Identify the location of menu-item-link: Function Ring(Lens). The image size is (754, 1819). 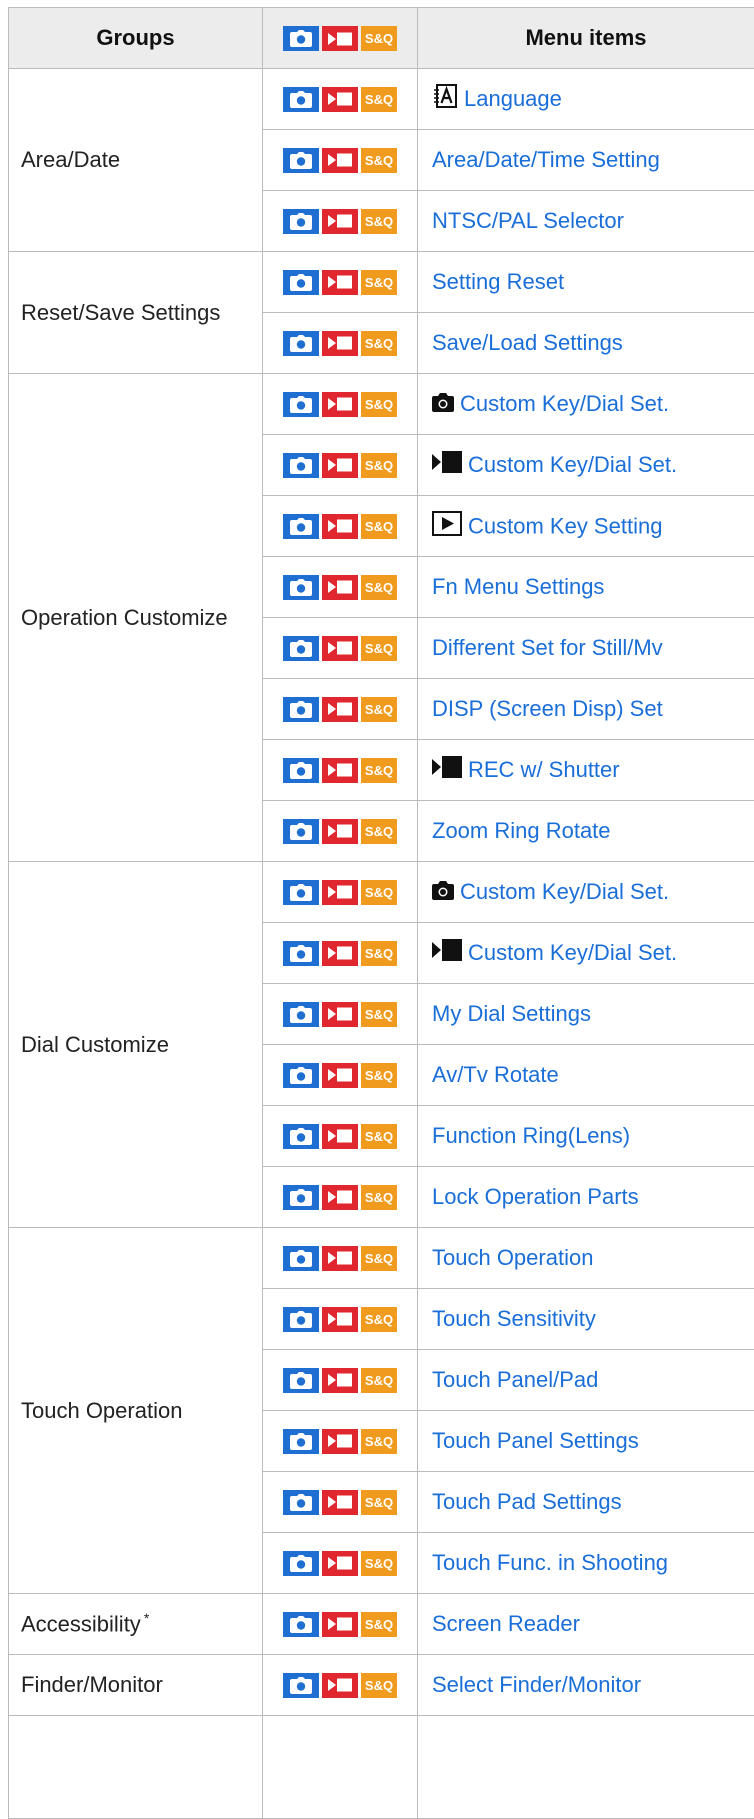
(531, 1136).